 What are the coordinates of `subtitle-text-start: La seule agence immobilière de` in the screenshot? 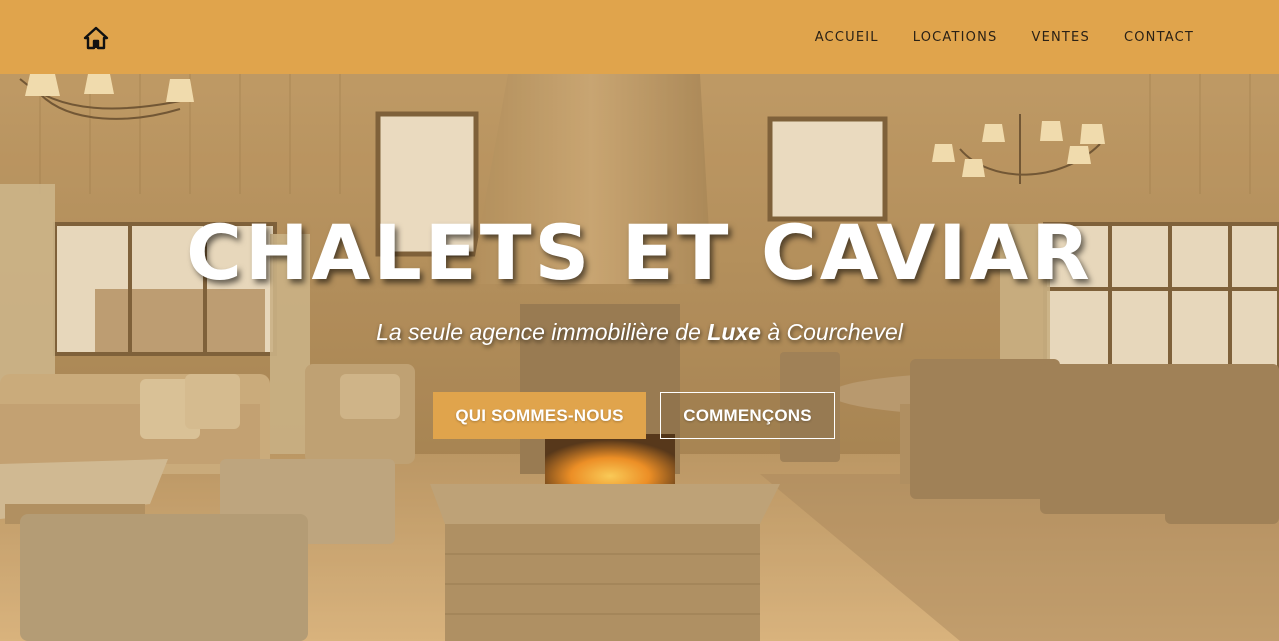 It's located at (542, 332).